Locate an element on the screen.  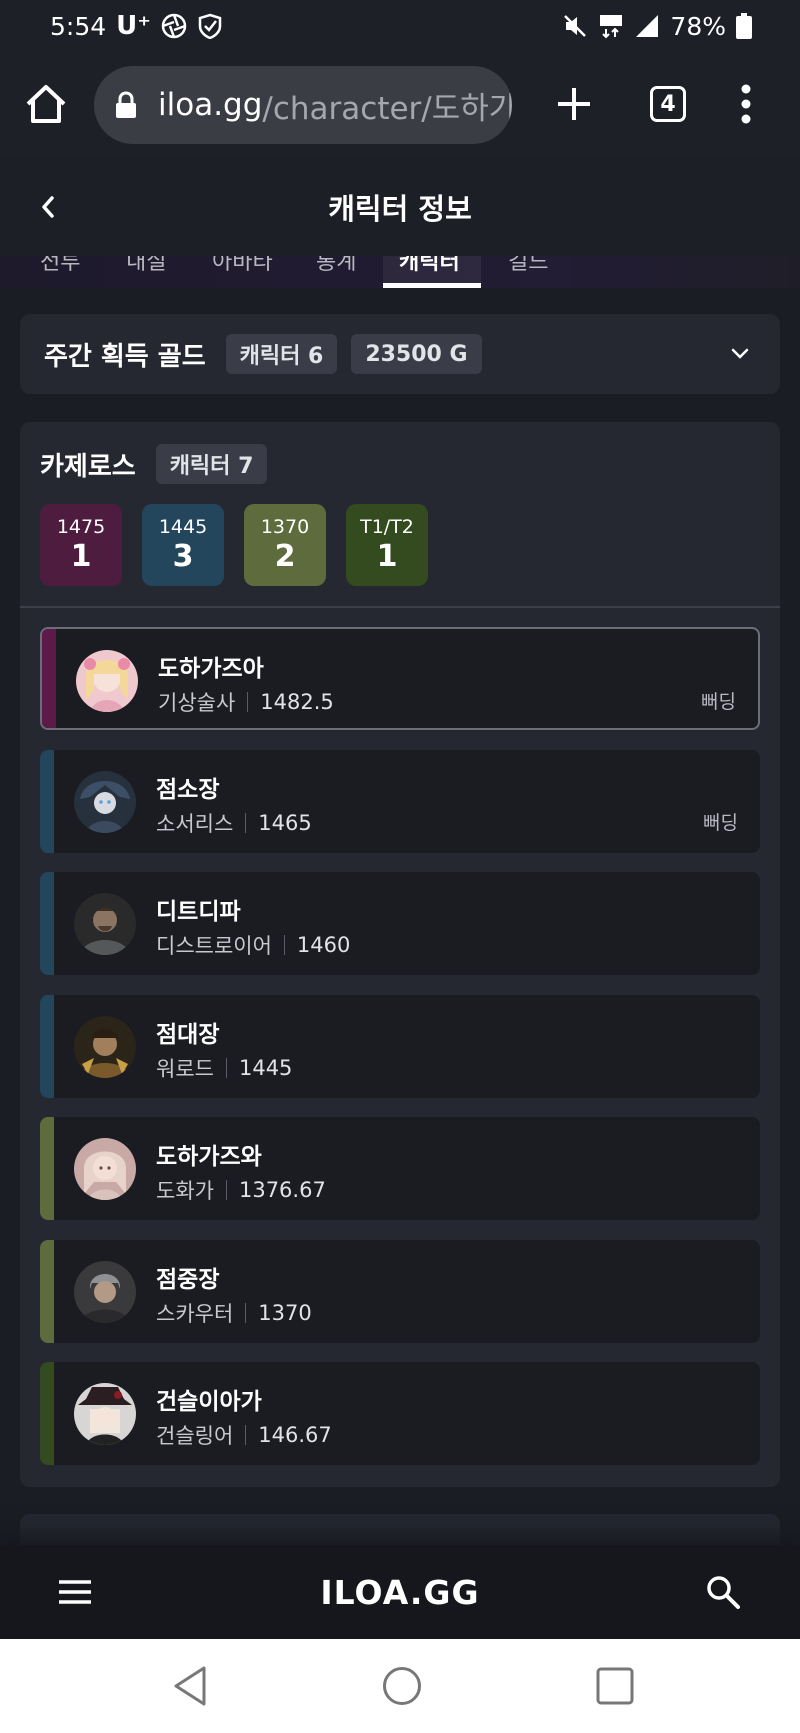
lte-icon is located at coordinates (611, 27).